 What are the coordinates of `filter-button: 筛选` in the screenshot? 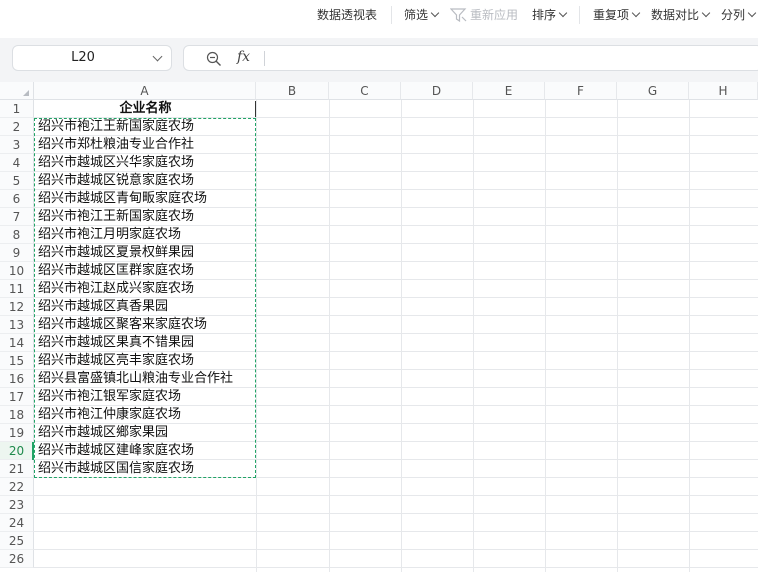 It's located at (422, 15).